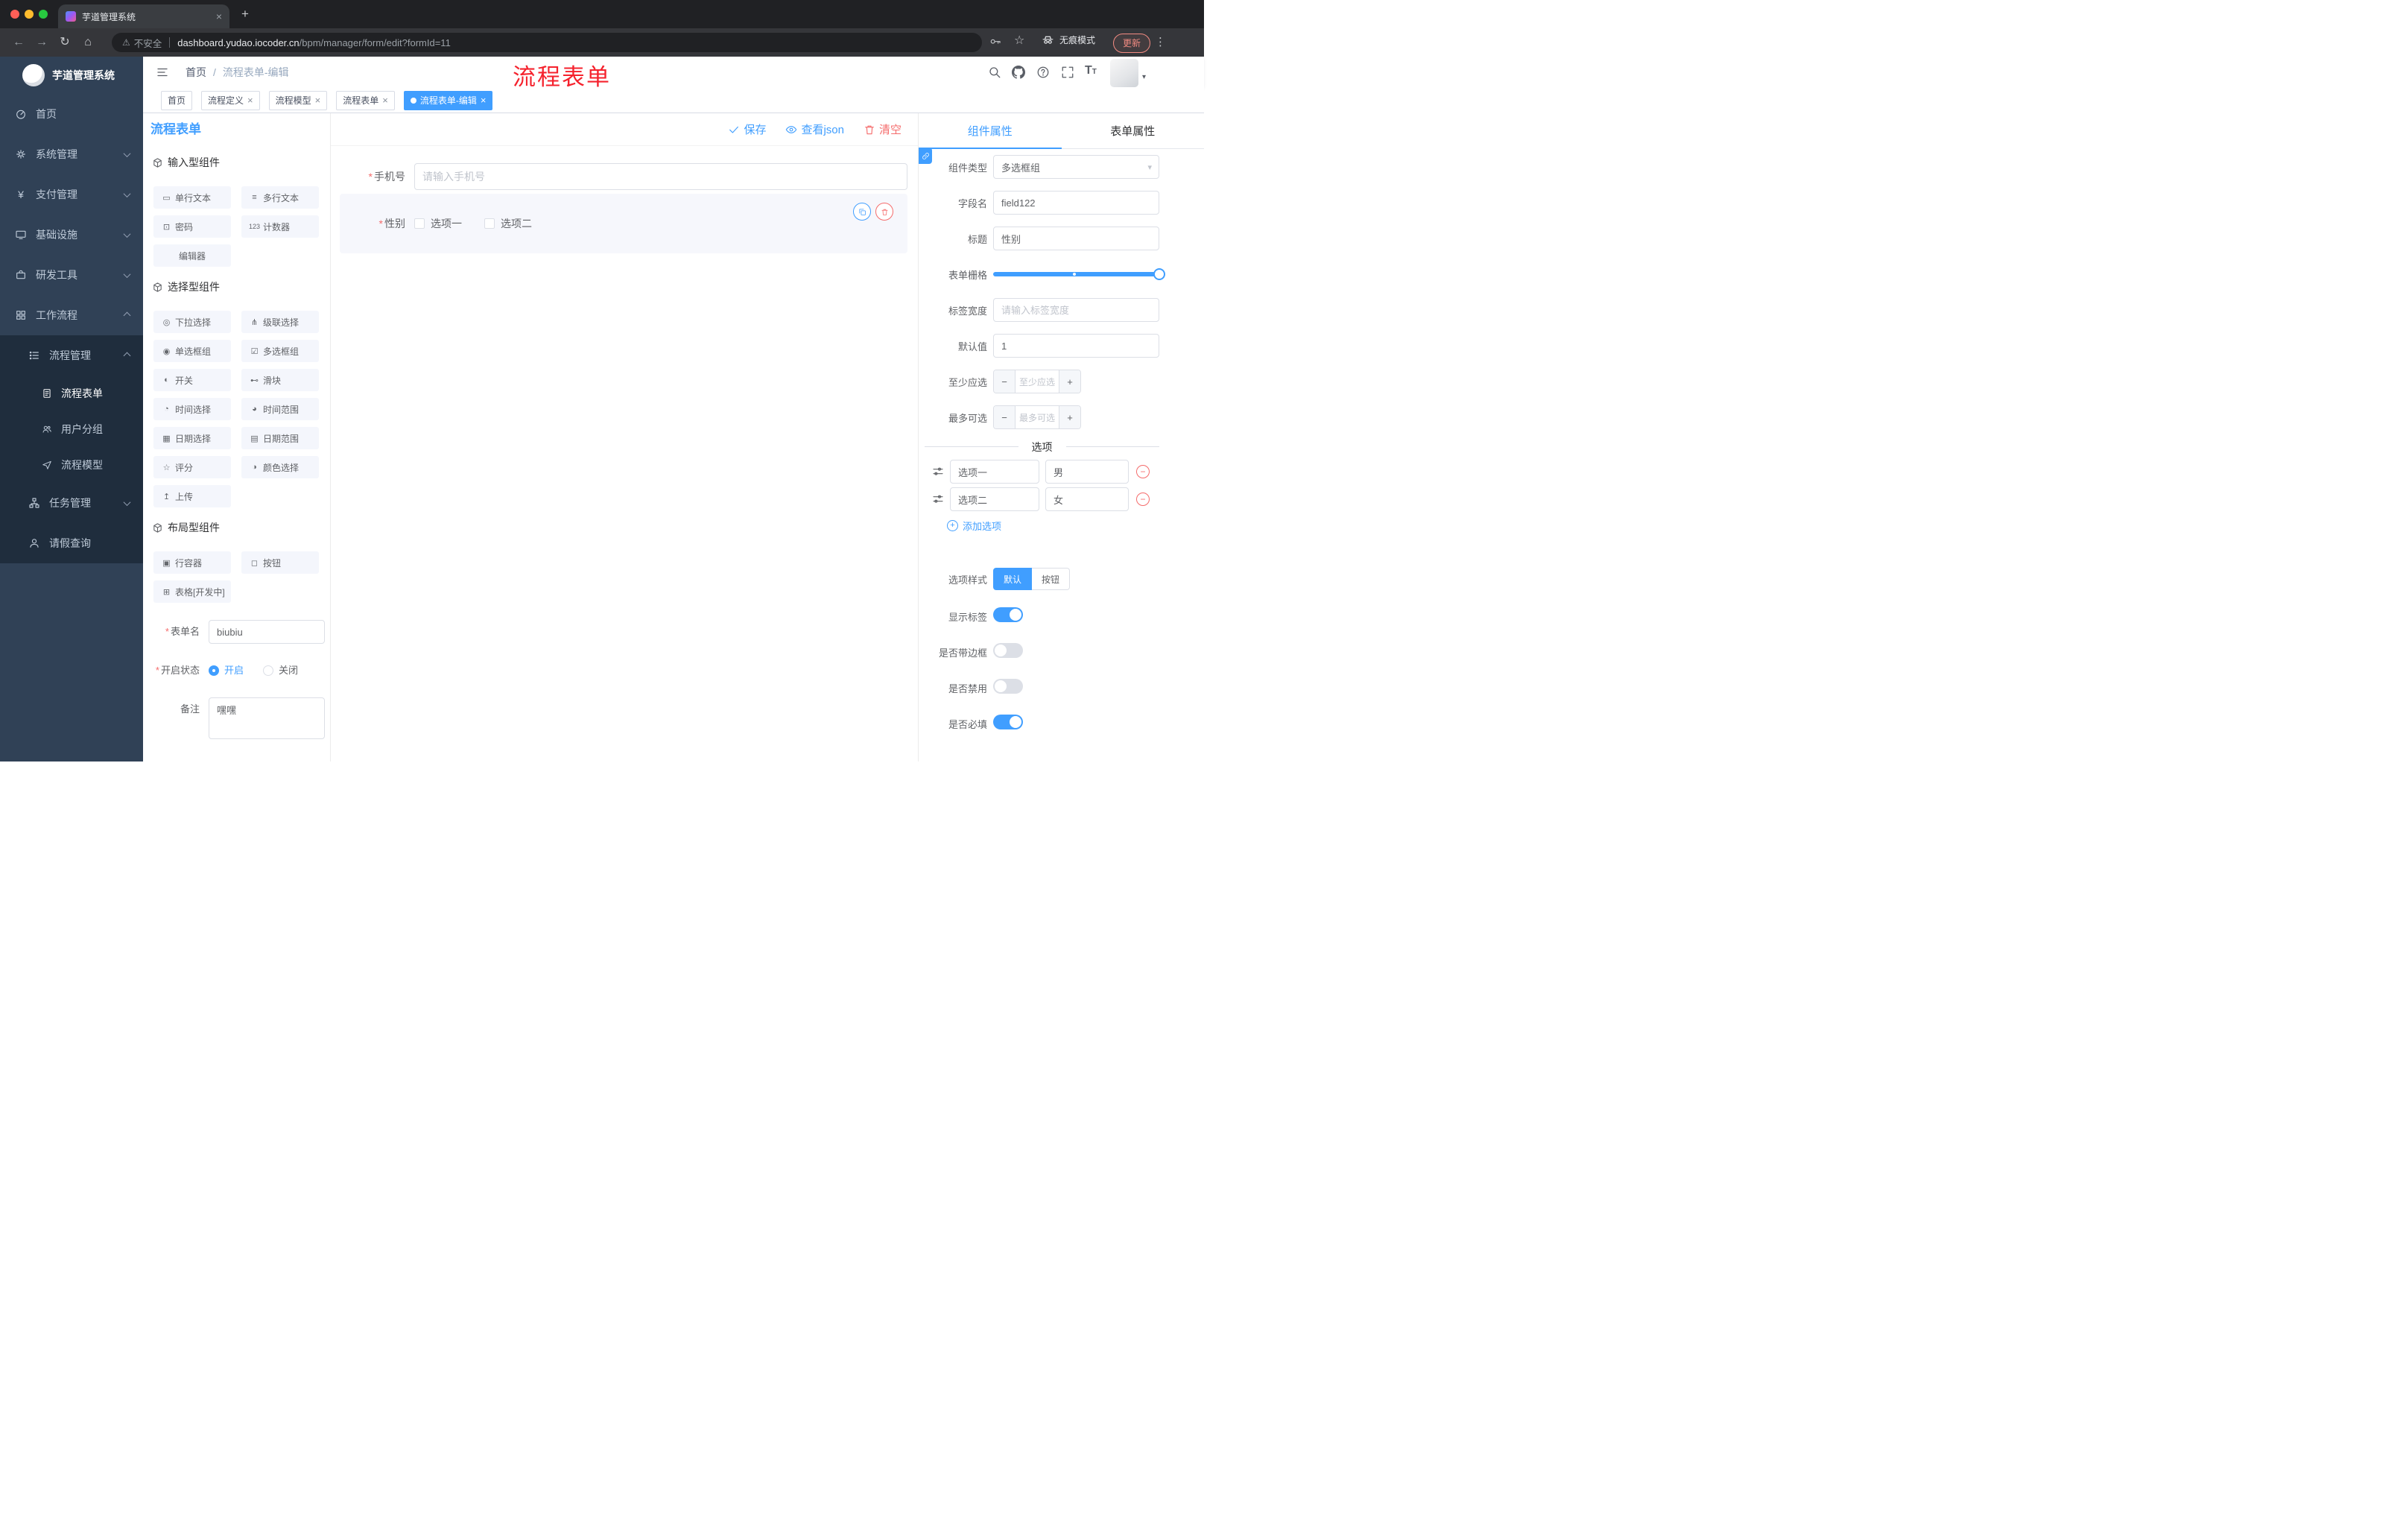 This screenshot has width=2408, height=1523. What do you see at coordinates (43, 15) in the screenshot?
I see `window-zoom-button` at bounding box center [43, 15].